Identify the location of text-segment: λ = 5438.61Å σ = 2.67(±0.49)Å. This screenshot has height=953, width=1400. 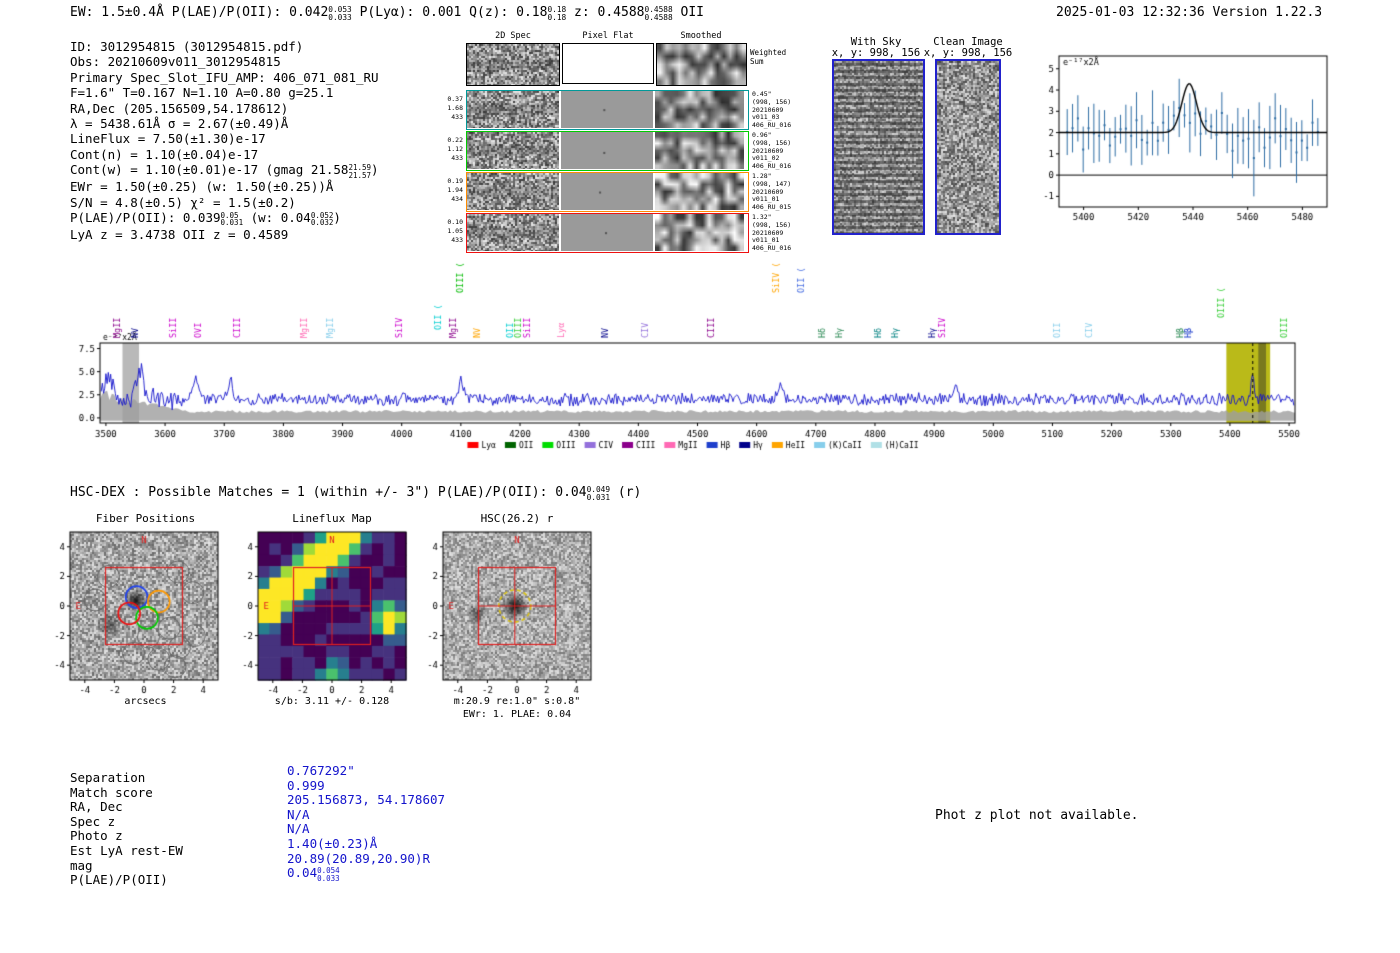
(179, 124).